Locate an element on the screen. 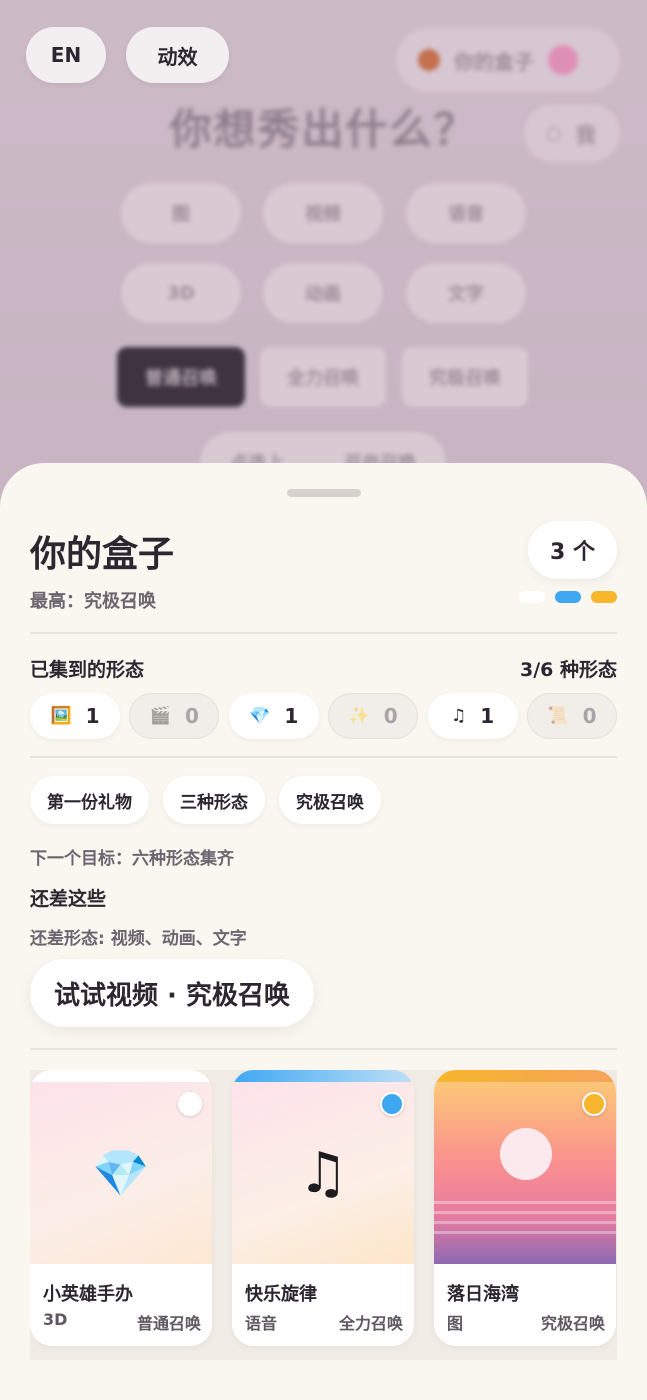 The image size is (647, 1400). box-count-badge is located at coordinates (563, 60).